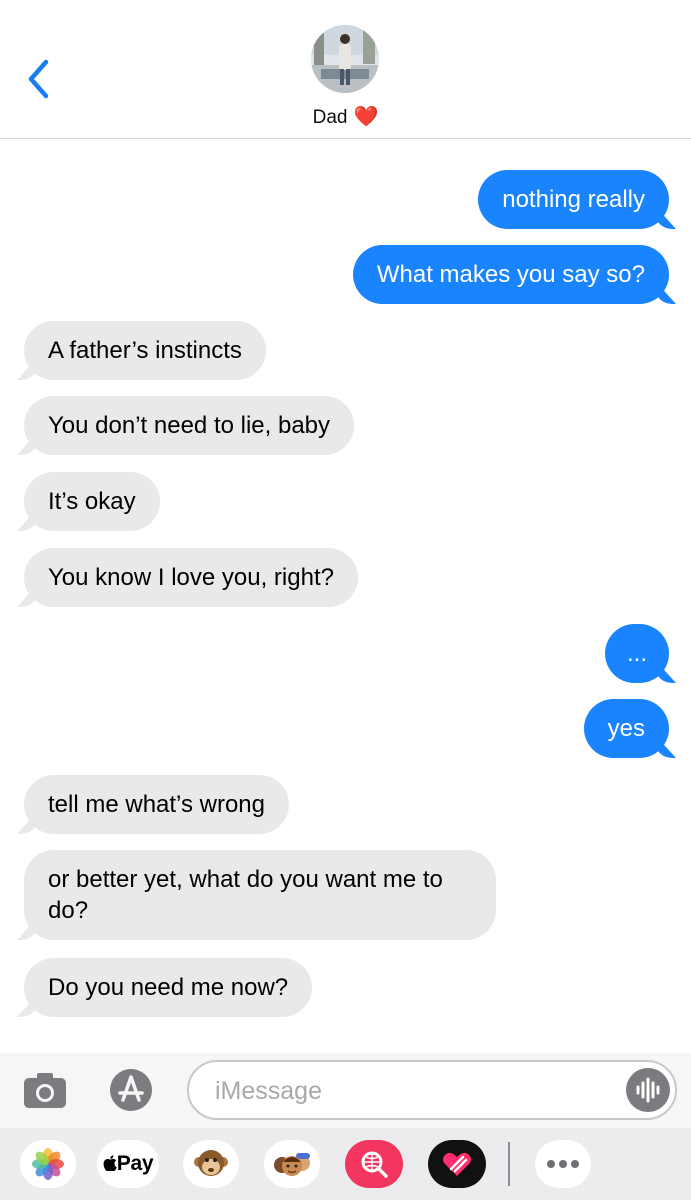 The width and height of the screenshot is (691, 1200). I want to click on avatar-photo, so click(345, 59).